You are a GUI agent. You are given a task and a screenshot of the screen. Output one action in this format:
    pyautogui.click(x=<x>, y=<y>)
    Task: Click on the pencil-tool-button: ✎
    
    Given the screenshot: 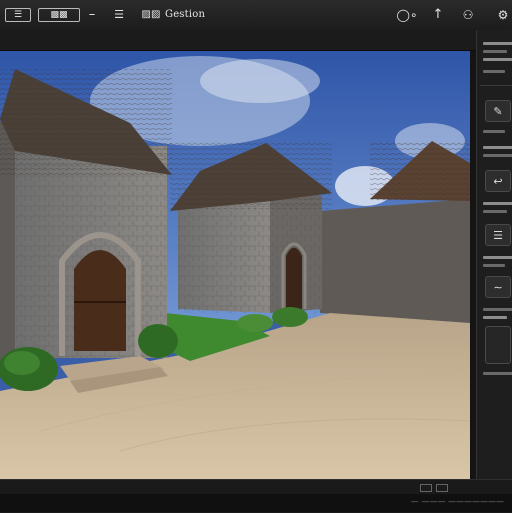 What is the action you would take?
    pyautogui.click(x=498, y=111)
    